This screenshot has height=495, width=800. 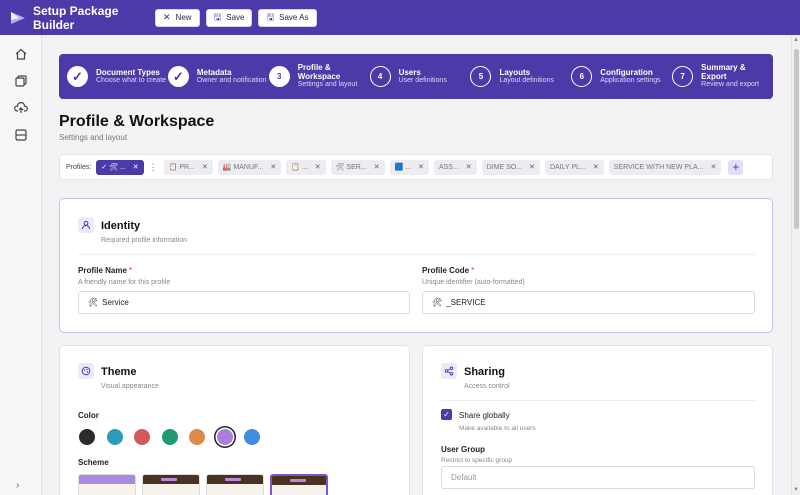 What do you see at coordinates (510, 167) in the screenshot?
I see `profile-tab: DIME SO... ✕` at bounding box center [510, 167].